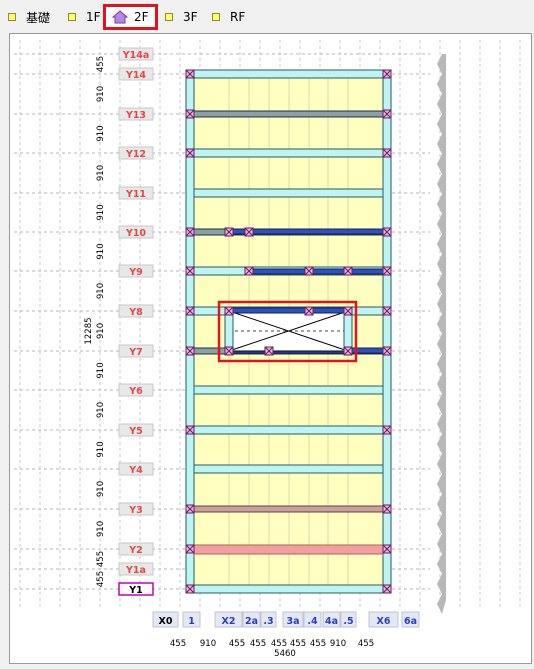  I want to click on x-grid-label: .3, so click(268, 621).